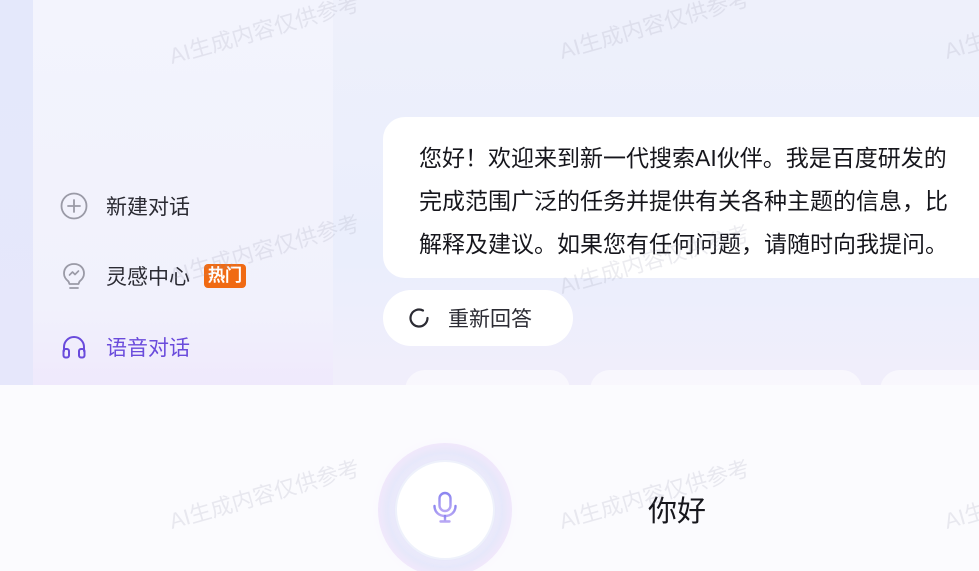  I want to click on sidebar-item-voice-chat: 语音对话, so click(124, 347).